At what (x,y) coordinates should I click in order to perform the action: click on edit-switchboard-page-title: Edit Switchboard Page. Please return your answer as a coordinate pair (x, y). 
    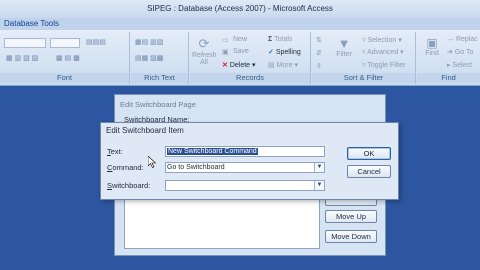
    Looking at the image, I should click on (158, 104).